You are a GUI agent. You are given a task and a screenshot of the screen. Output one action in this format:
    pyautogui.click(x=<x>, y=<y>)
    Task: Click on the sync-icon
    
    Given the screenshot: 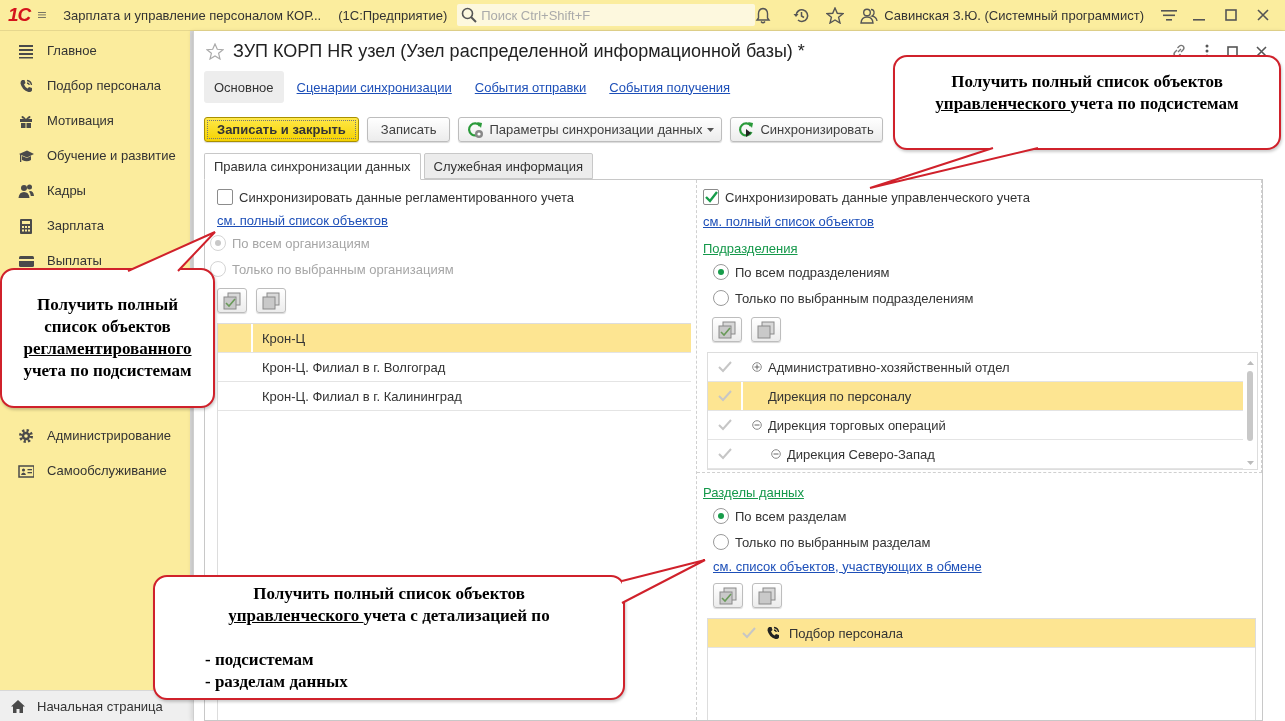 What is the action you would take?
    pyautogui.click(x=746, y=129)
    